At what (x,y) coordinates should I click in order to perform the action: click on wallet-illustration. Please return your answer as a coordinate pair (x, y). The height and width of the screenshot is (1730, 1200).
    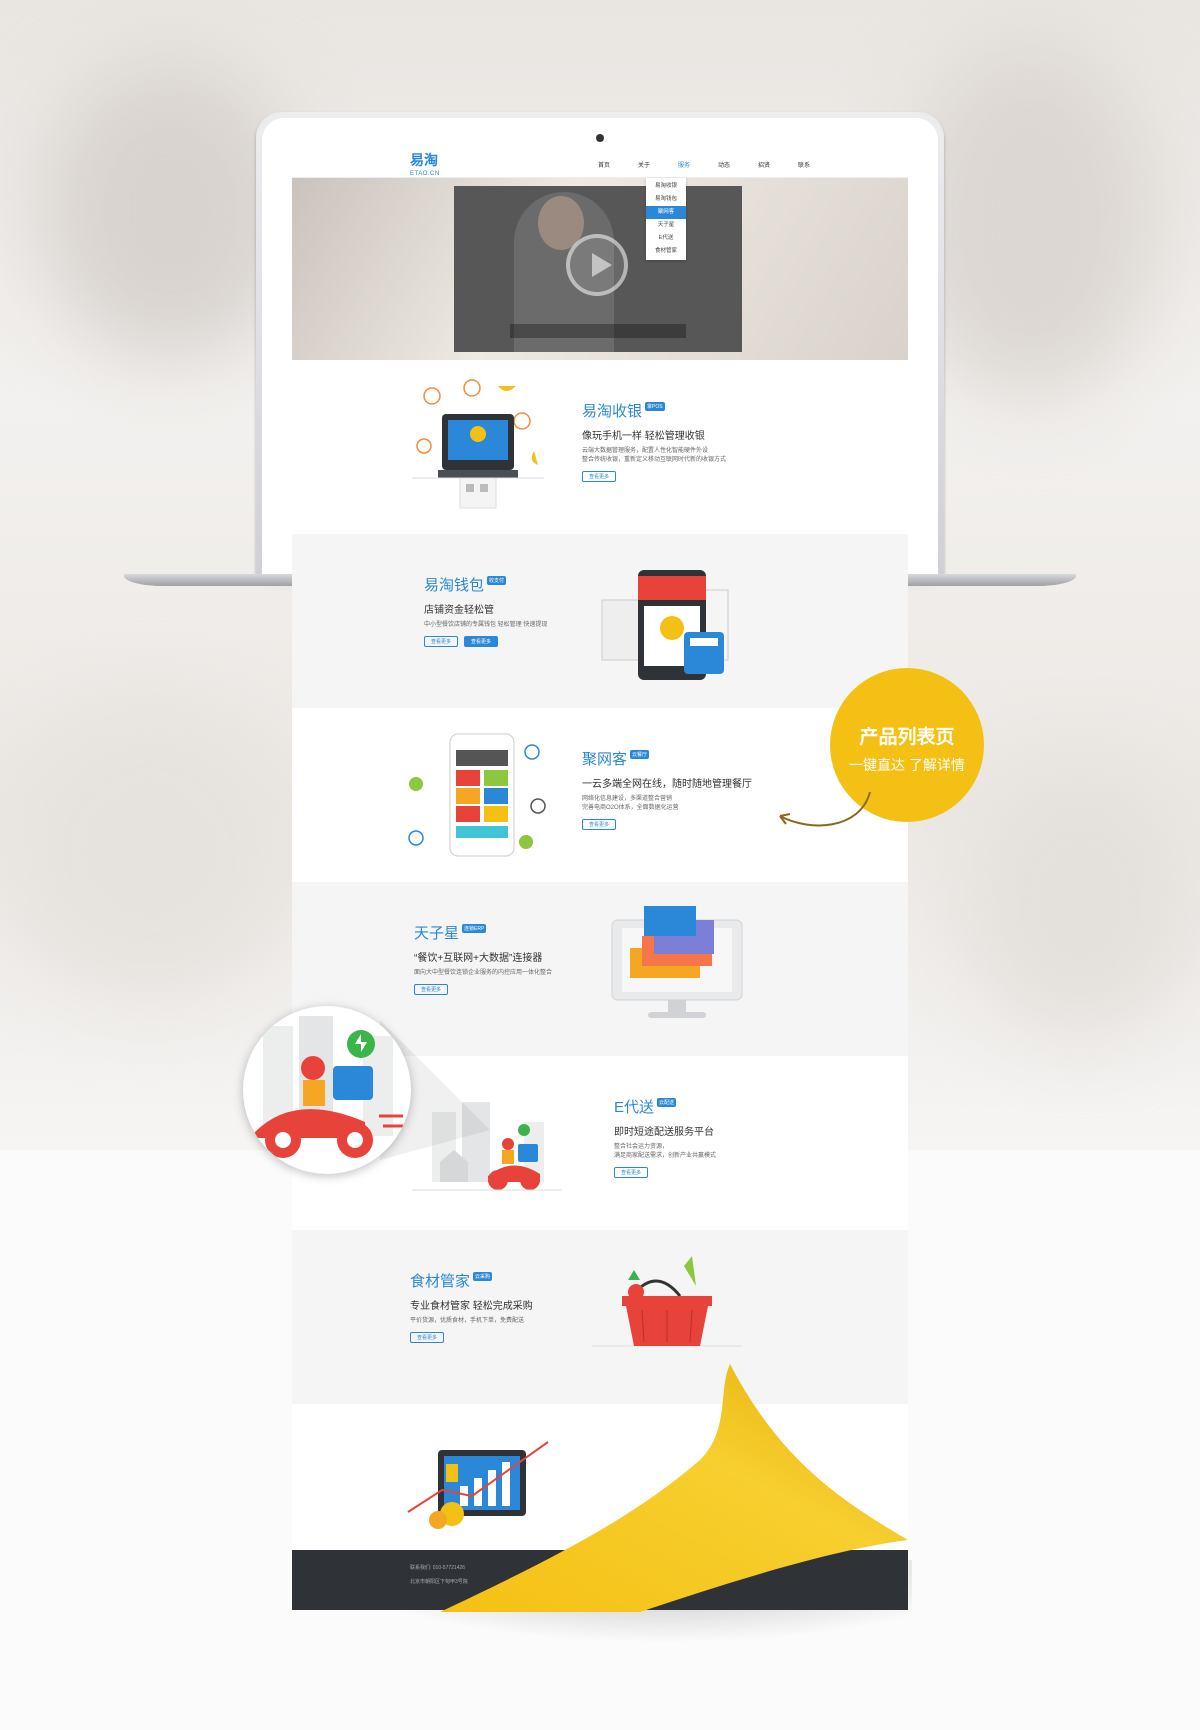
    Looking at the image, I should click on (665, 625).